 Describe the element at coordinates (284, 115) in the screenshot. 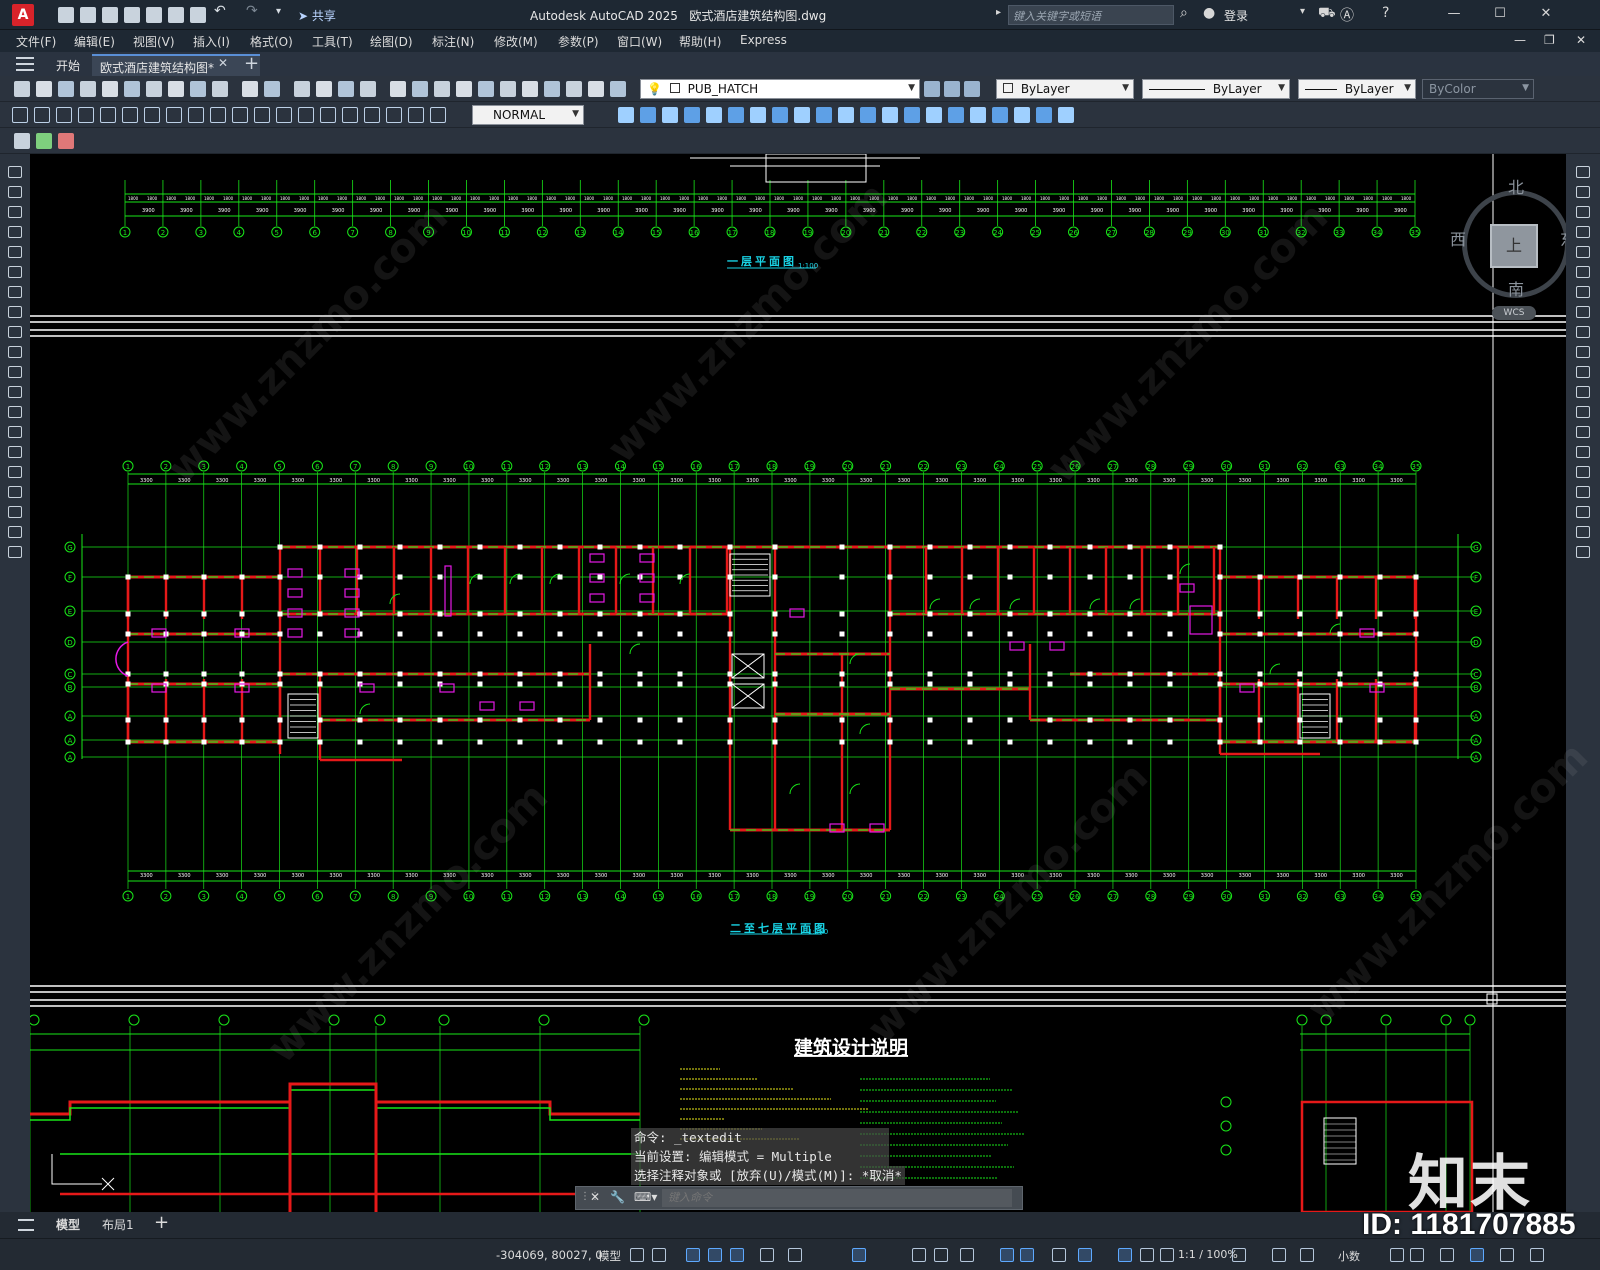

I see `break-dim-icon` at that location.